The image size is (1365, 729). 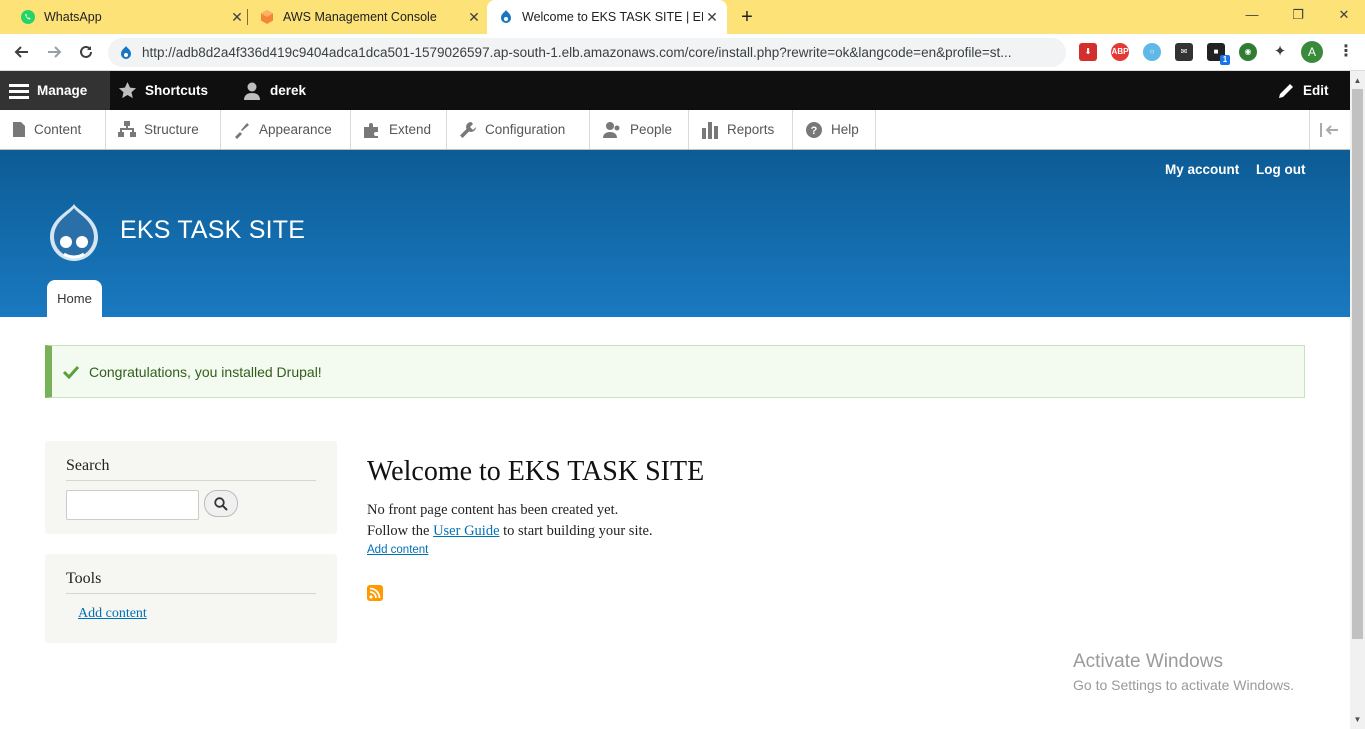 What do you see at coordinates (612, 17) in the screenshot?
I see `tab-title: Welcome to EKS TASK SITE | EKS` at bounding box center [612, 17].